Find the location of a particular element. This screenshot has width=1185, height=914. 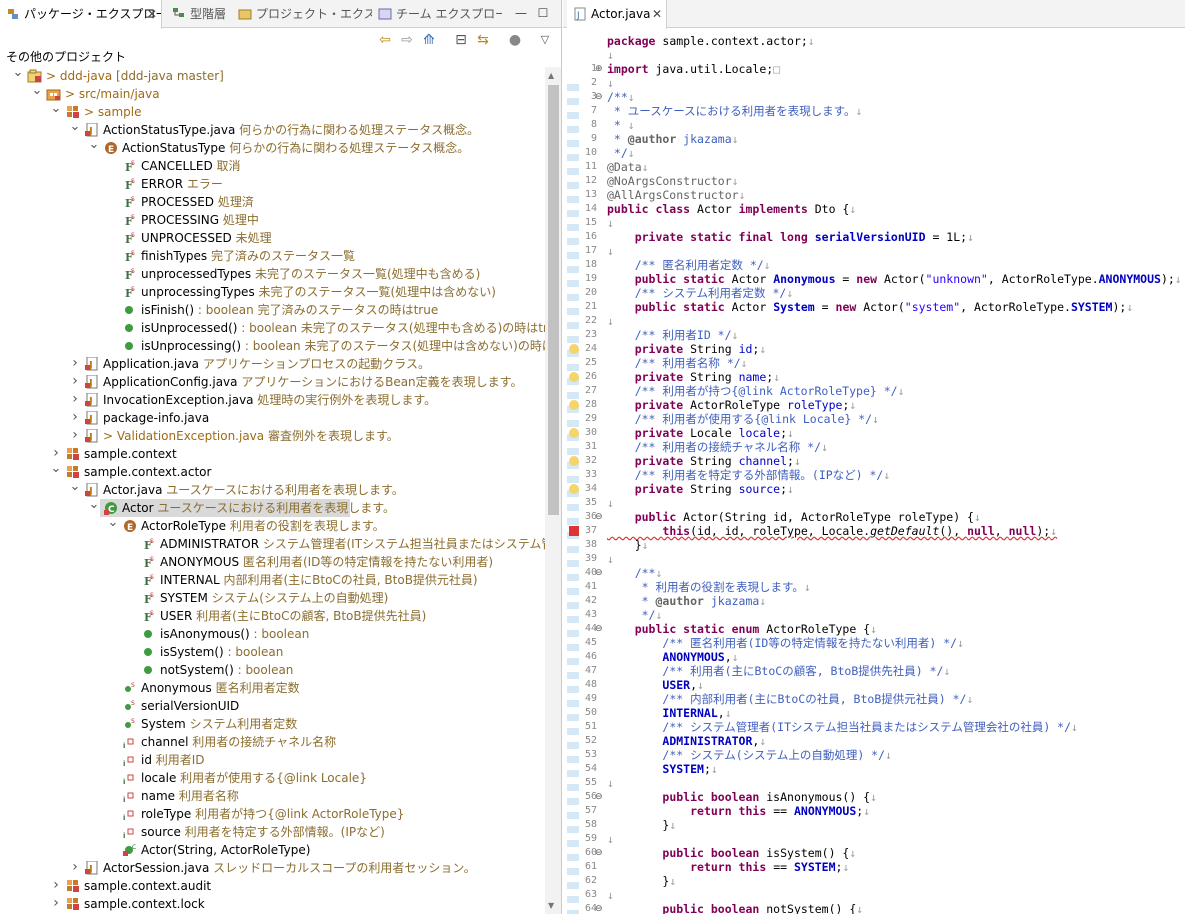

tree-row: i locale 利用者が使用する{@link Locale} is located at coordinates (272, 778).